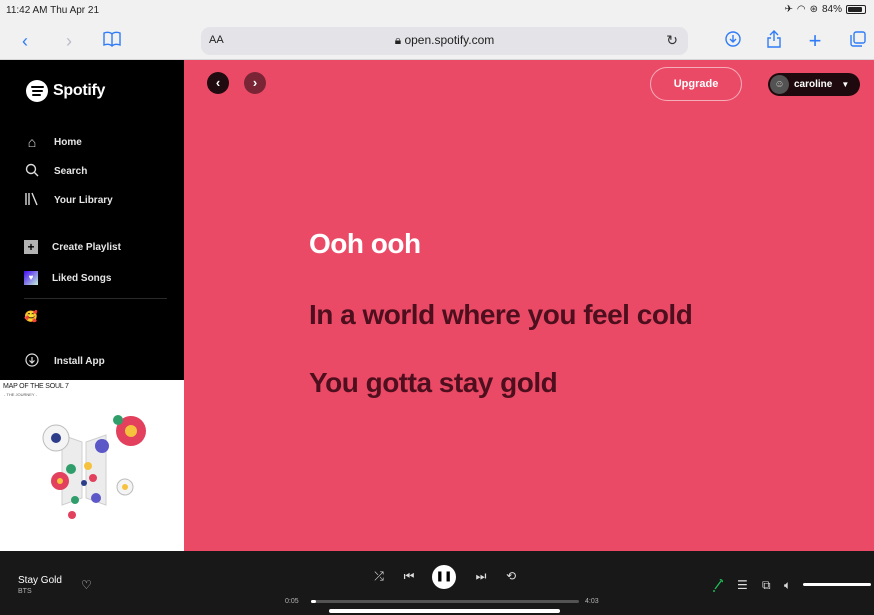 The height and width of the screenshot is (615, 874). I want to click on lyric-line: In a world where you feel cold, so click(501, 315).